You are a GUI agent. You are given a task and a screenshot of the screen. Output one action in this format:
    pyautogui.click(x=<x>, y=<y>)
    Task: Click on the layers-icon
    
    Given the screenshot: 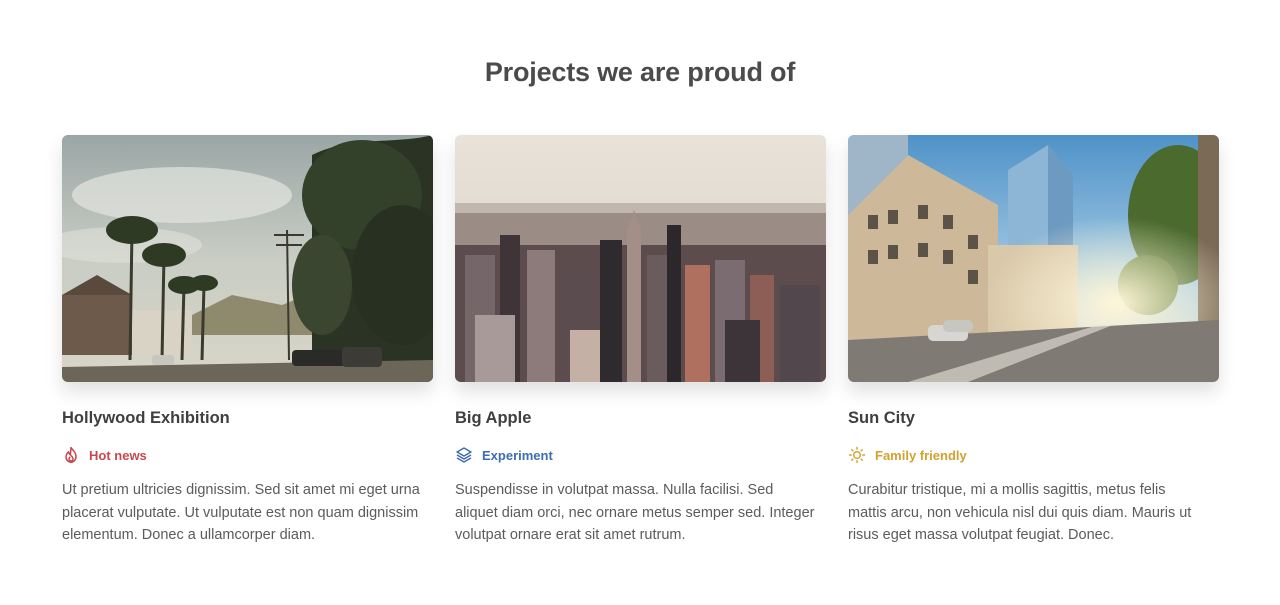 What is the action you would take?
    pyautogui.click(x=464, y=455)
    